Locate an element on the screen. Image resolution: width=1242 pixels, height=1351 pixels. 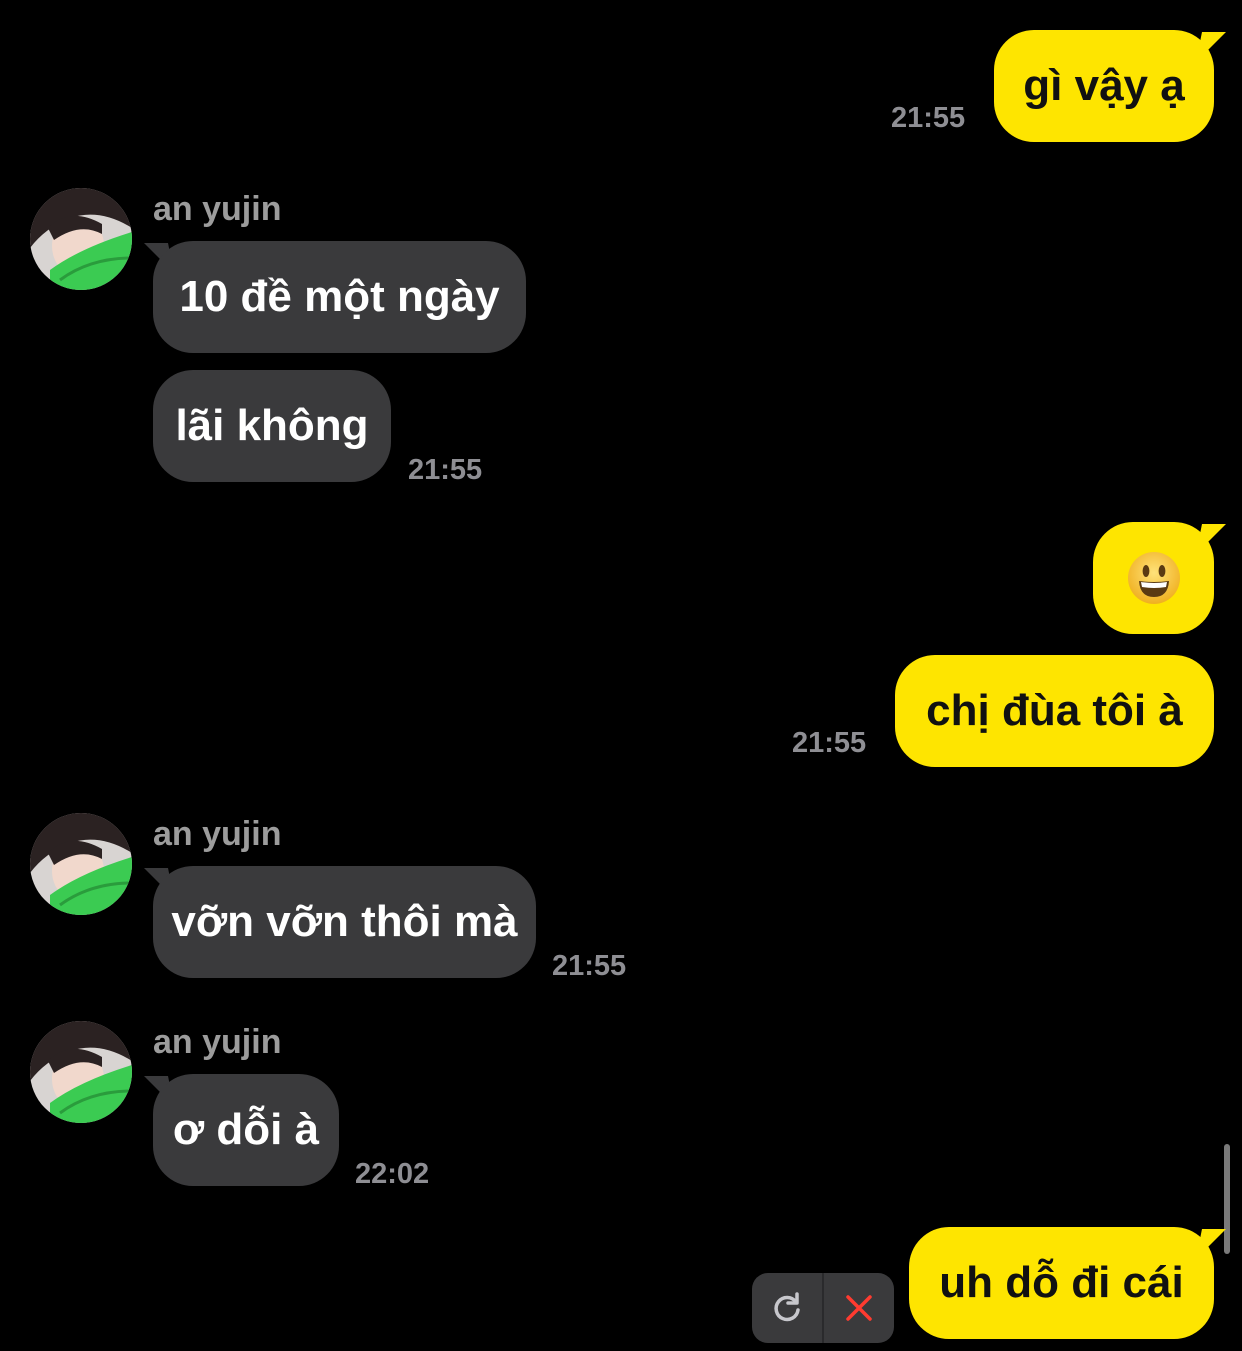
outgoing-message-bubble: uh dỗ đi cái is located at coordinates (1061, 1283).